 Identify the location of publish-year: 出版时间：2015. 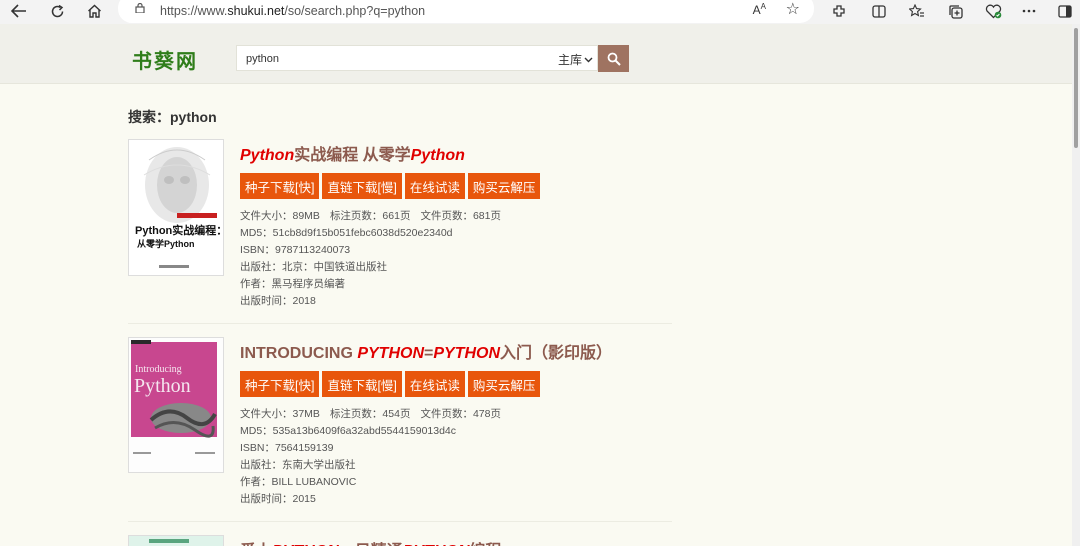
(278, 499).